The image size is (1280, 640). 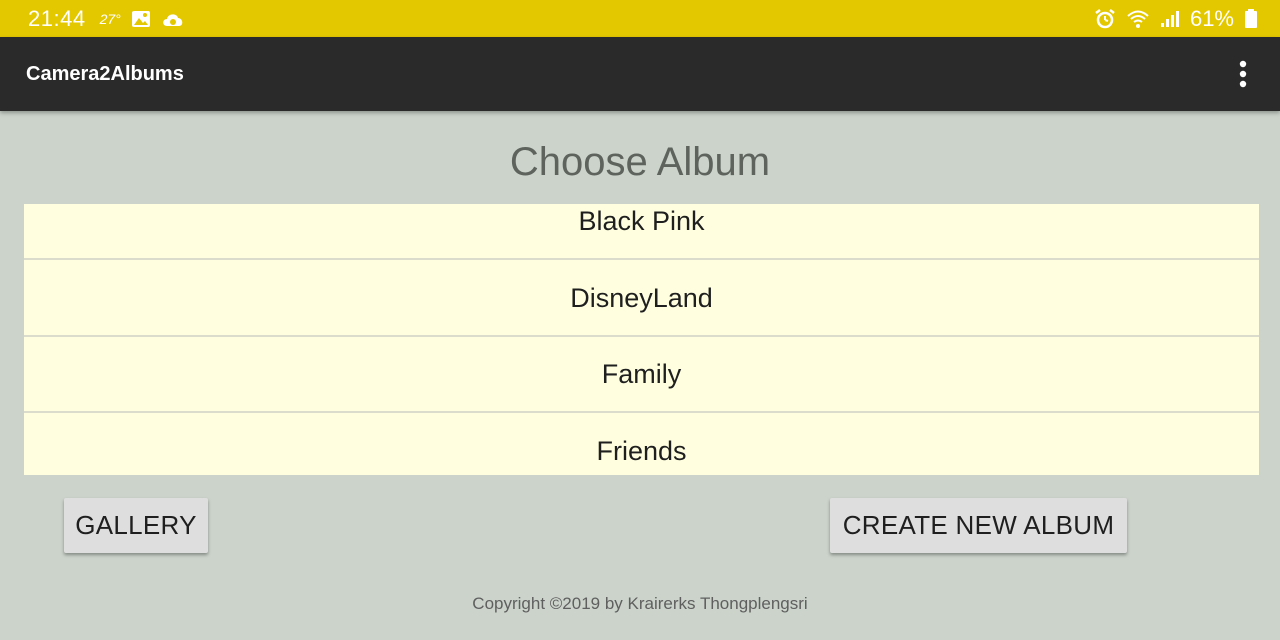 I want to click on alarm-icon, so click(x=1105, y=18).